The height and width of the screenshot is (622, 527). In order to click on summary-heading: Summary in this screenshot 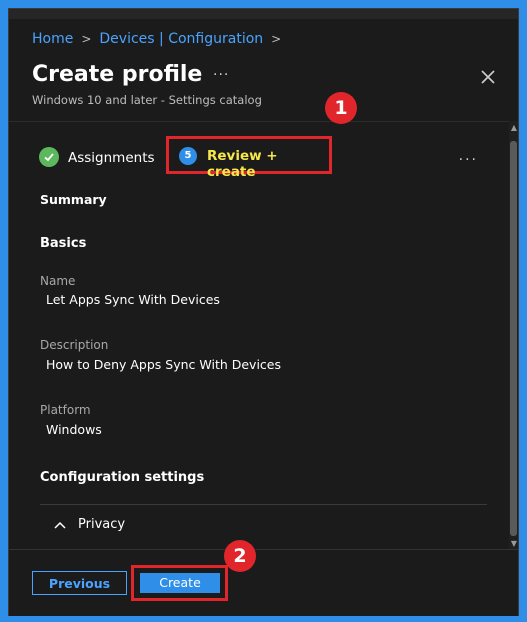, I will do `click(73, 199)`.